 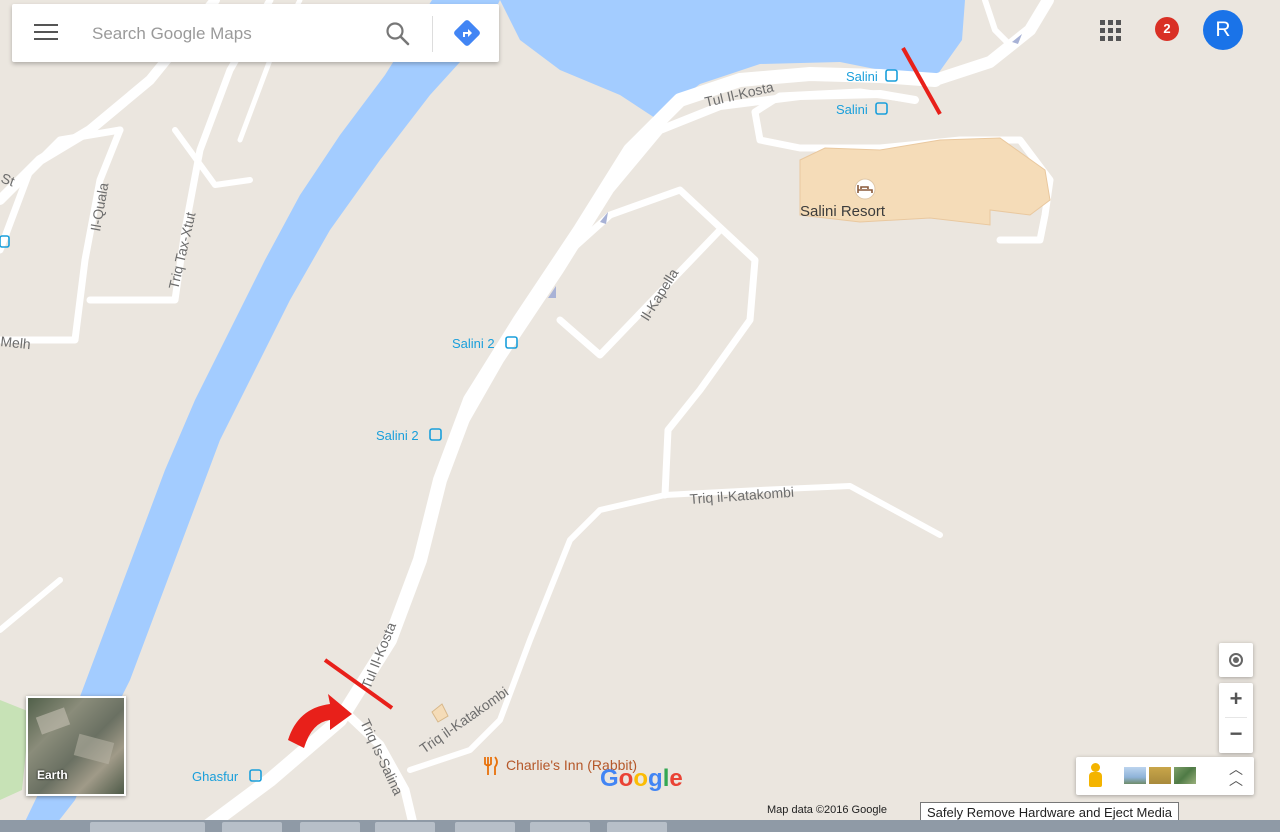 I want to click on apps-grid-icon, so click(x=1111, y=31).